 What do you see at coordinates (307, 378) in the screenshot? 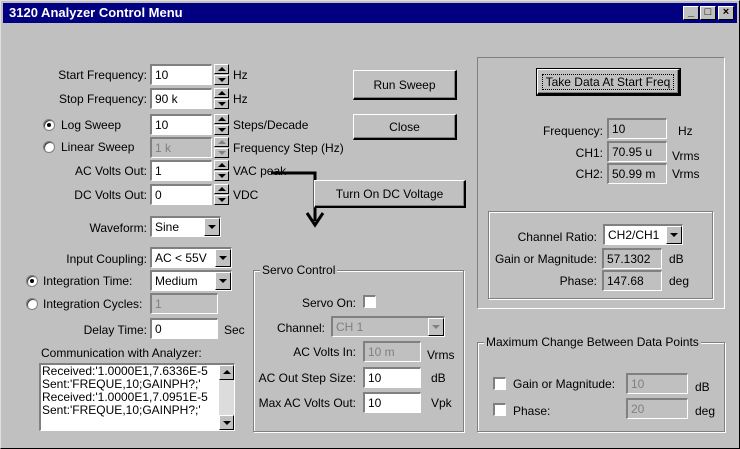
I see `ac-out-step-size-label: AC Out Step Size:` at bounding box center [307, 378].